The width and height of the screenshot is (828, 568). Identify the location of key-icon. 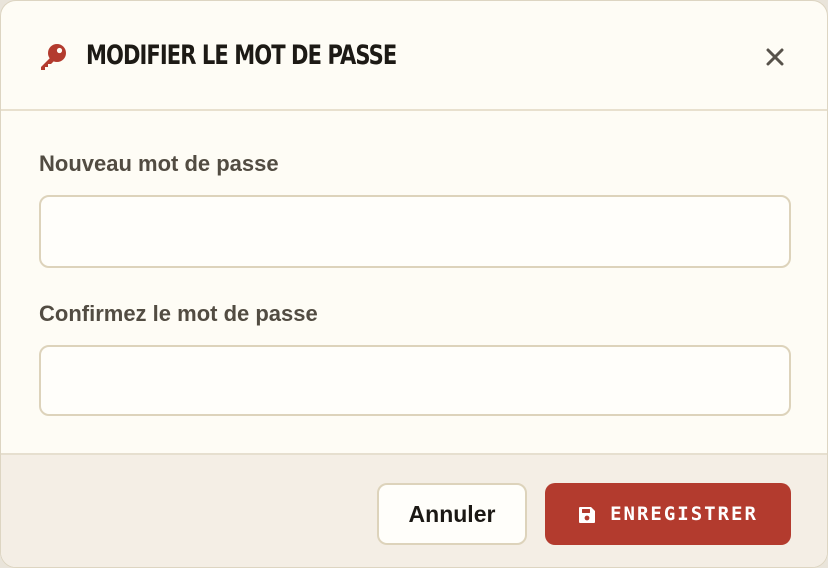
(53, 57).